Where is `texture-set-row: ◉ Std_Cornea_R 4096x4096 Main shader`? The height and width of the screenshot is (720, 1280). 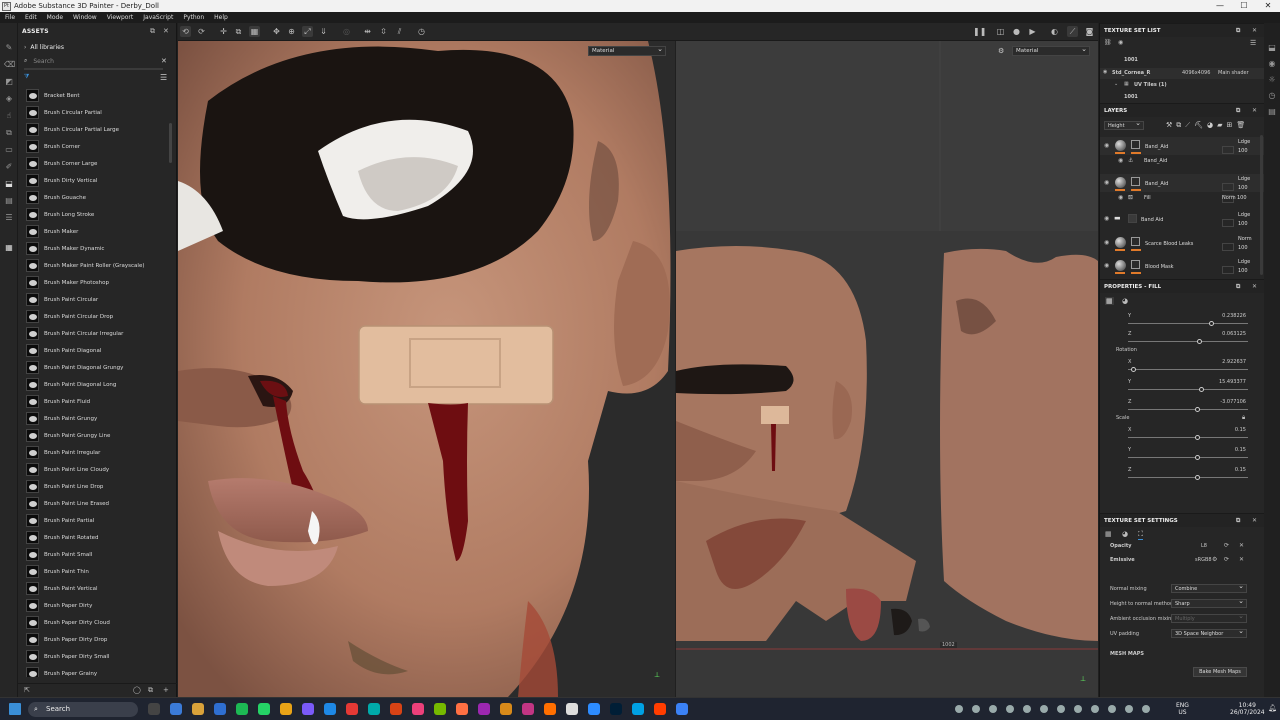
texture-set-row: ◉ Std_Cornea_R 4096x4096 Main shader is located at coordinates (1182, 73).